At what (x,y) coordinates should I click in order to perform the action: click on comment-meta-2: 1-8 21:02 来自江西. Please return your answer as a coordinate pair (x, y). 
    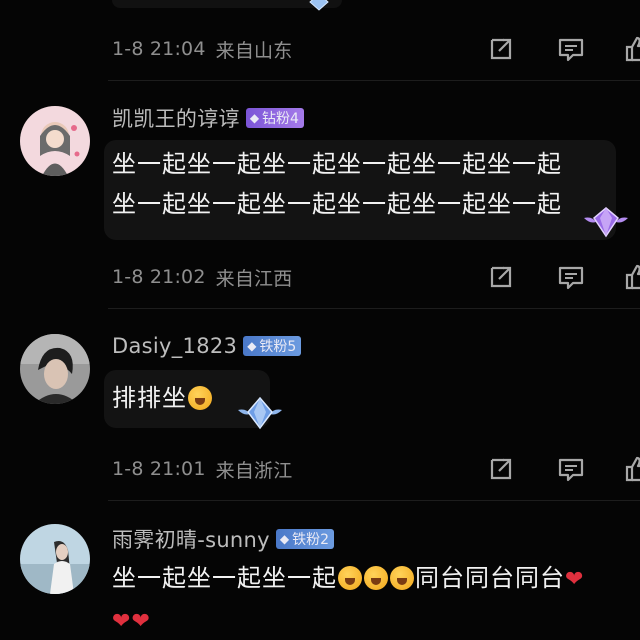
    Looking at the image, I should click on (202, 277).